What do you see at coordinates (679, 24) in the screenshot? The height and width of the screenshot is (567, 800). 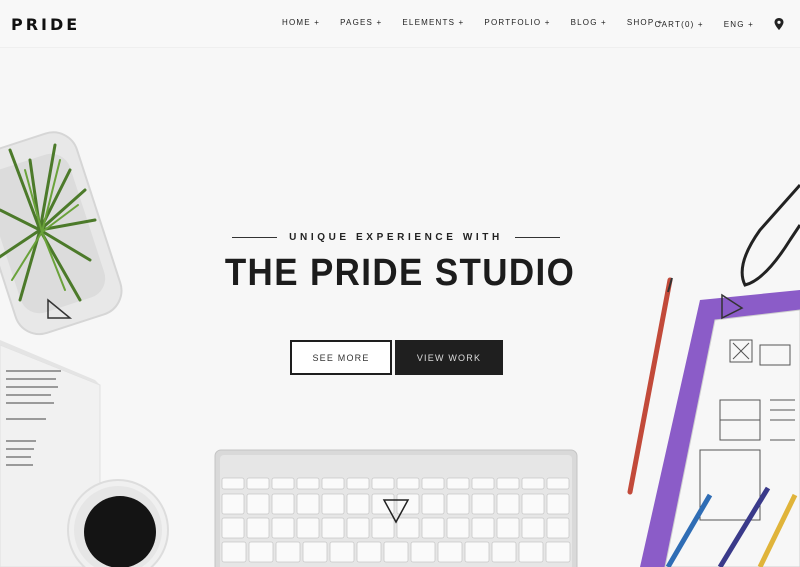 I see `cart-link: CART(0) +` at bounding box center [679, 24].